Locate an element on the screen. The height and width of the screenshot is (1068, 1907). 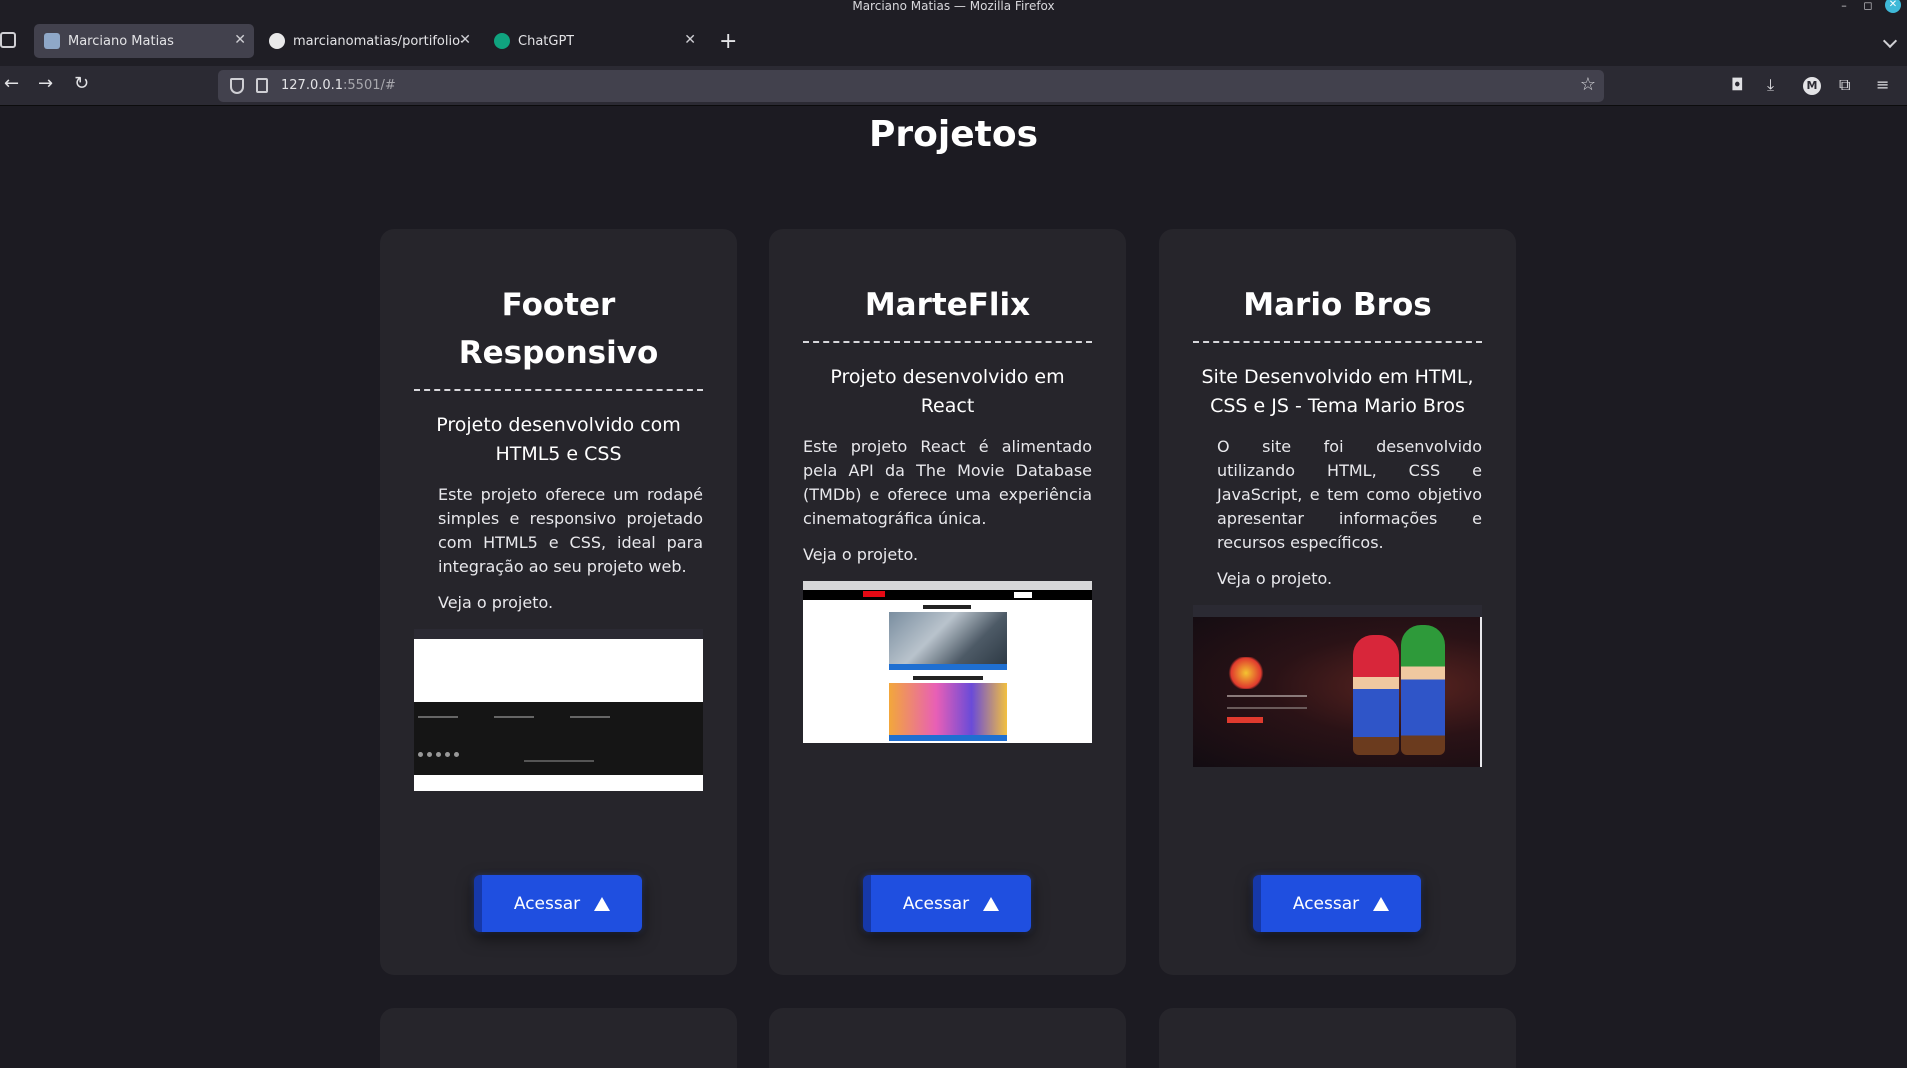
url-text: 127.0.0.1:5501/# is located at coordinates (338, 85).